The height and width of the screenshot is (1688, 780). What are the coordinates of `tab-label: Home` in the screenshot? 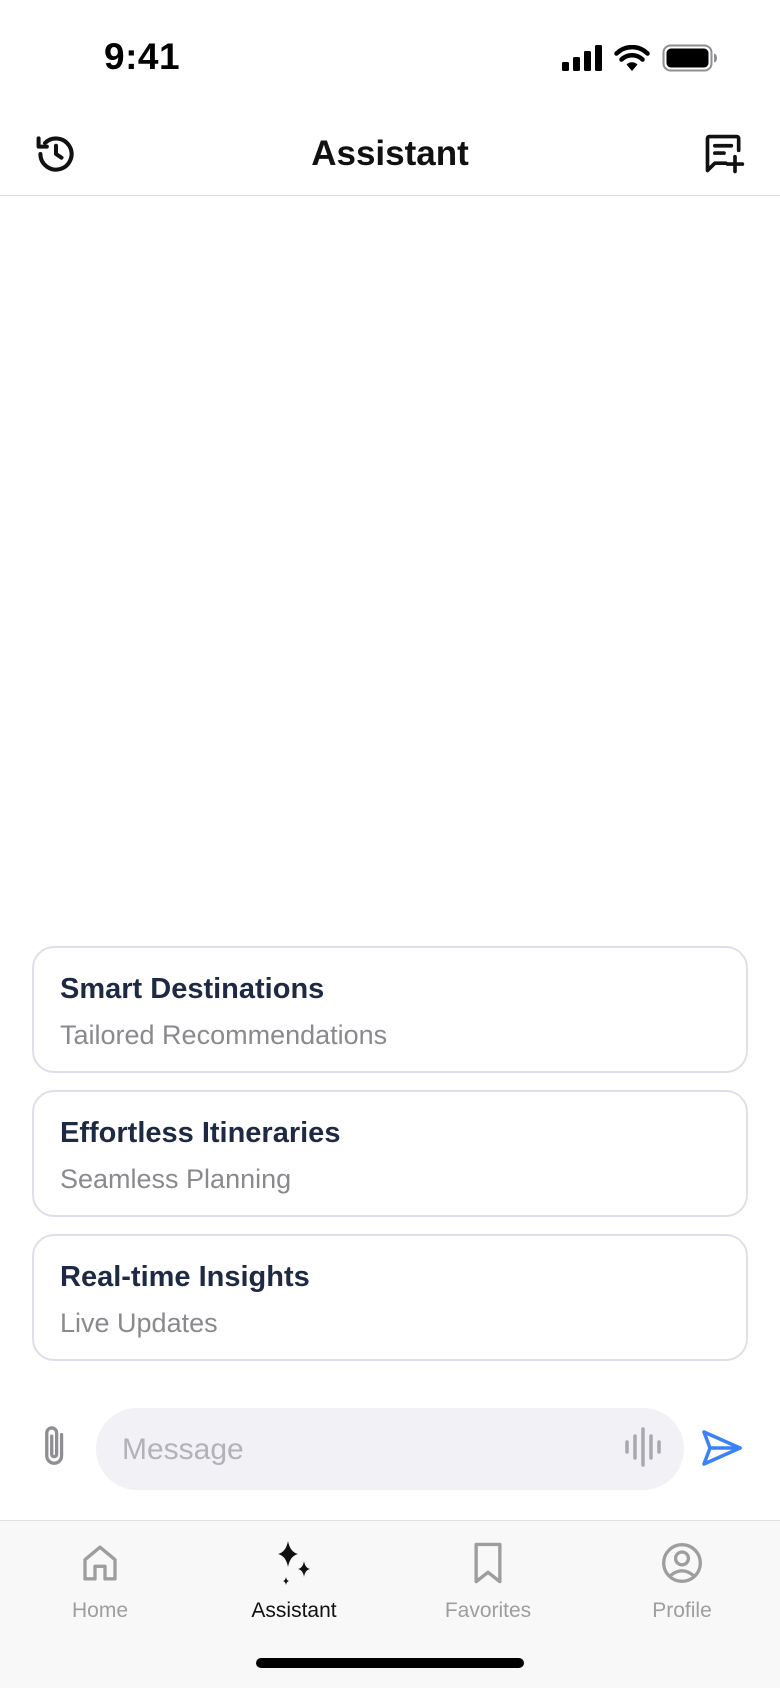 It's located at (100, 1610).